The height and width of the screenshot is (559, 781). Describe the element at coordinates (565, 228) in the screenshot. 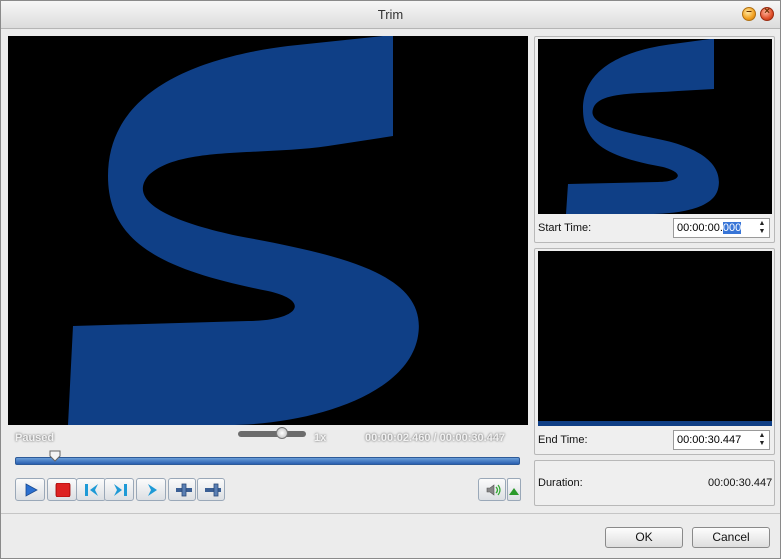

I see `start-time-label: Start Time:` at that location.